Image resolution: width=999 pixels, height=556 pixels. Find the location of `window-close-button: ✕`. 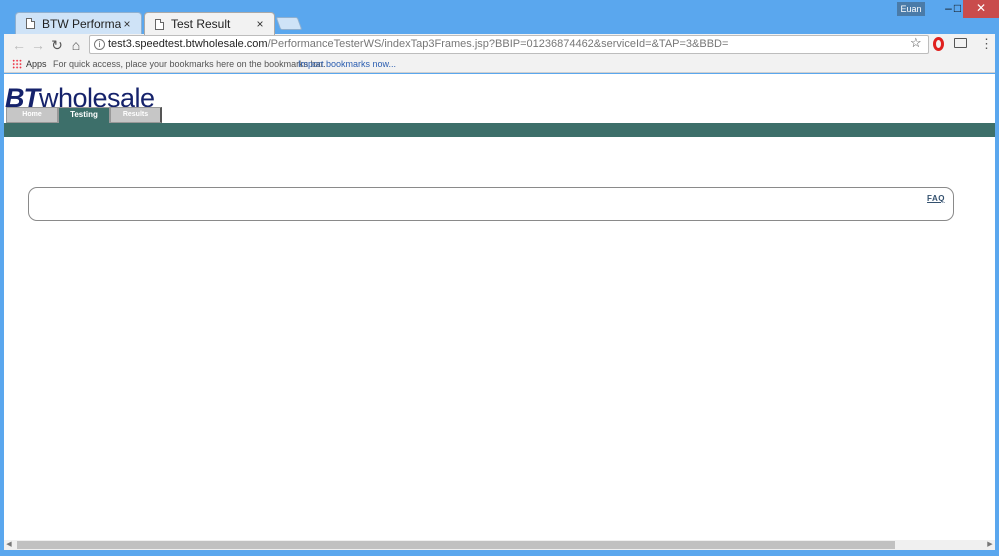

window-close-button: ✕ is located at coordinates (981, 9).